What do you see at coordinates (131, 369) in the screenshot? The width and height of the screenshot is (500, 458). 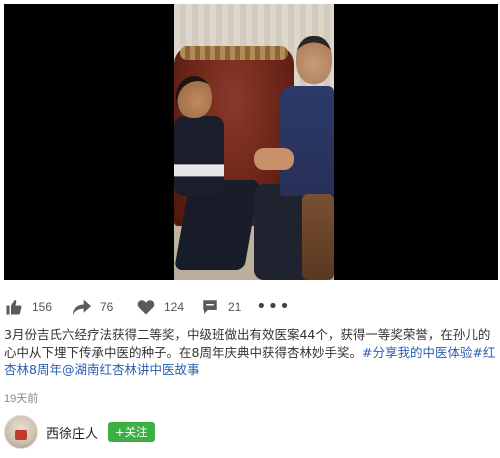 I see `mention-link: @湖南红杏林讲中医故事` at bounding box center [131, 369].